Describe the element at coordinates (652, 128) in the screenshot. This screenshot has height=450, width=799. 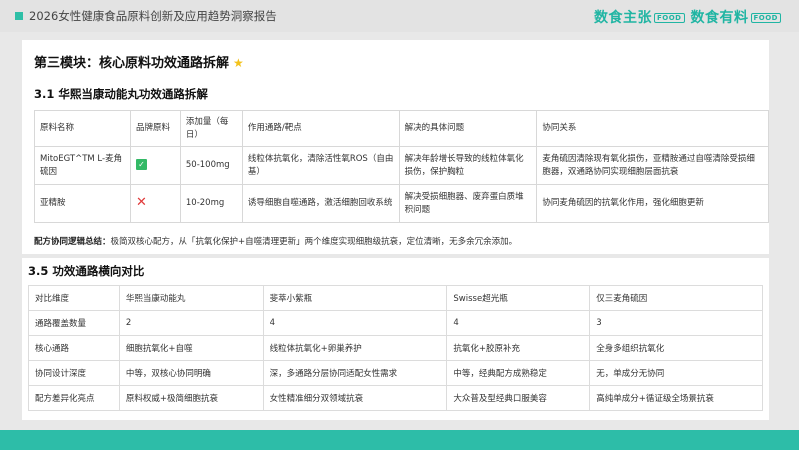
I see `column-header: 协同关系` at that location.